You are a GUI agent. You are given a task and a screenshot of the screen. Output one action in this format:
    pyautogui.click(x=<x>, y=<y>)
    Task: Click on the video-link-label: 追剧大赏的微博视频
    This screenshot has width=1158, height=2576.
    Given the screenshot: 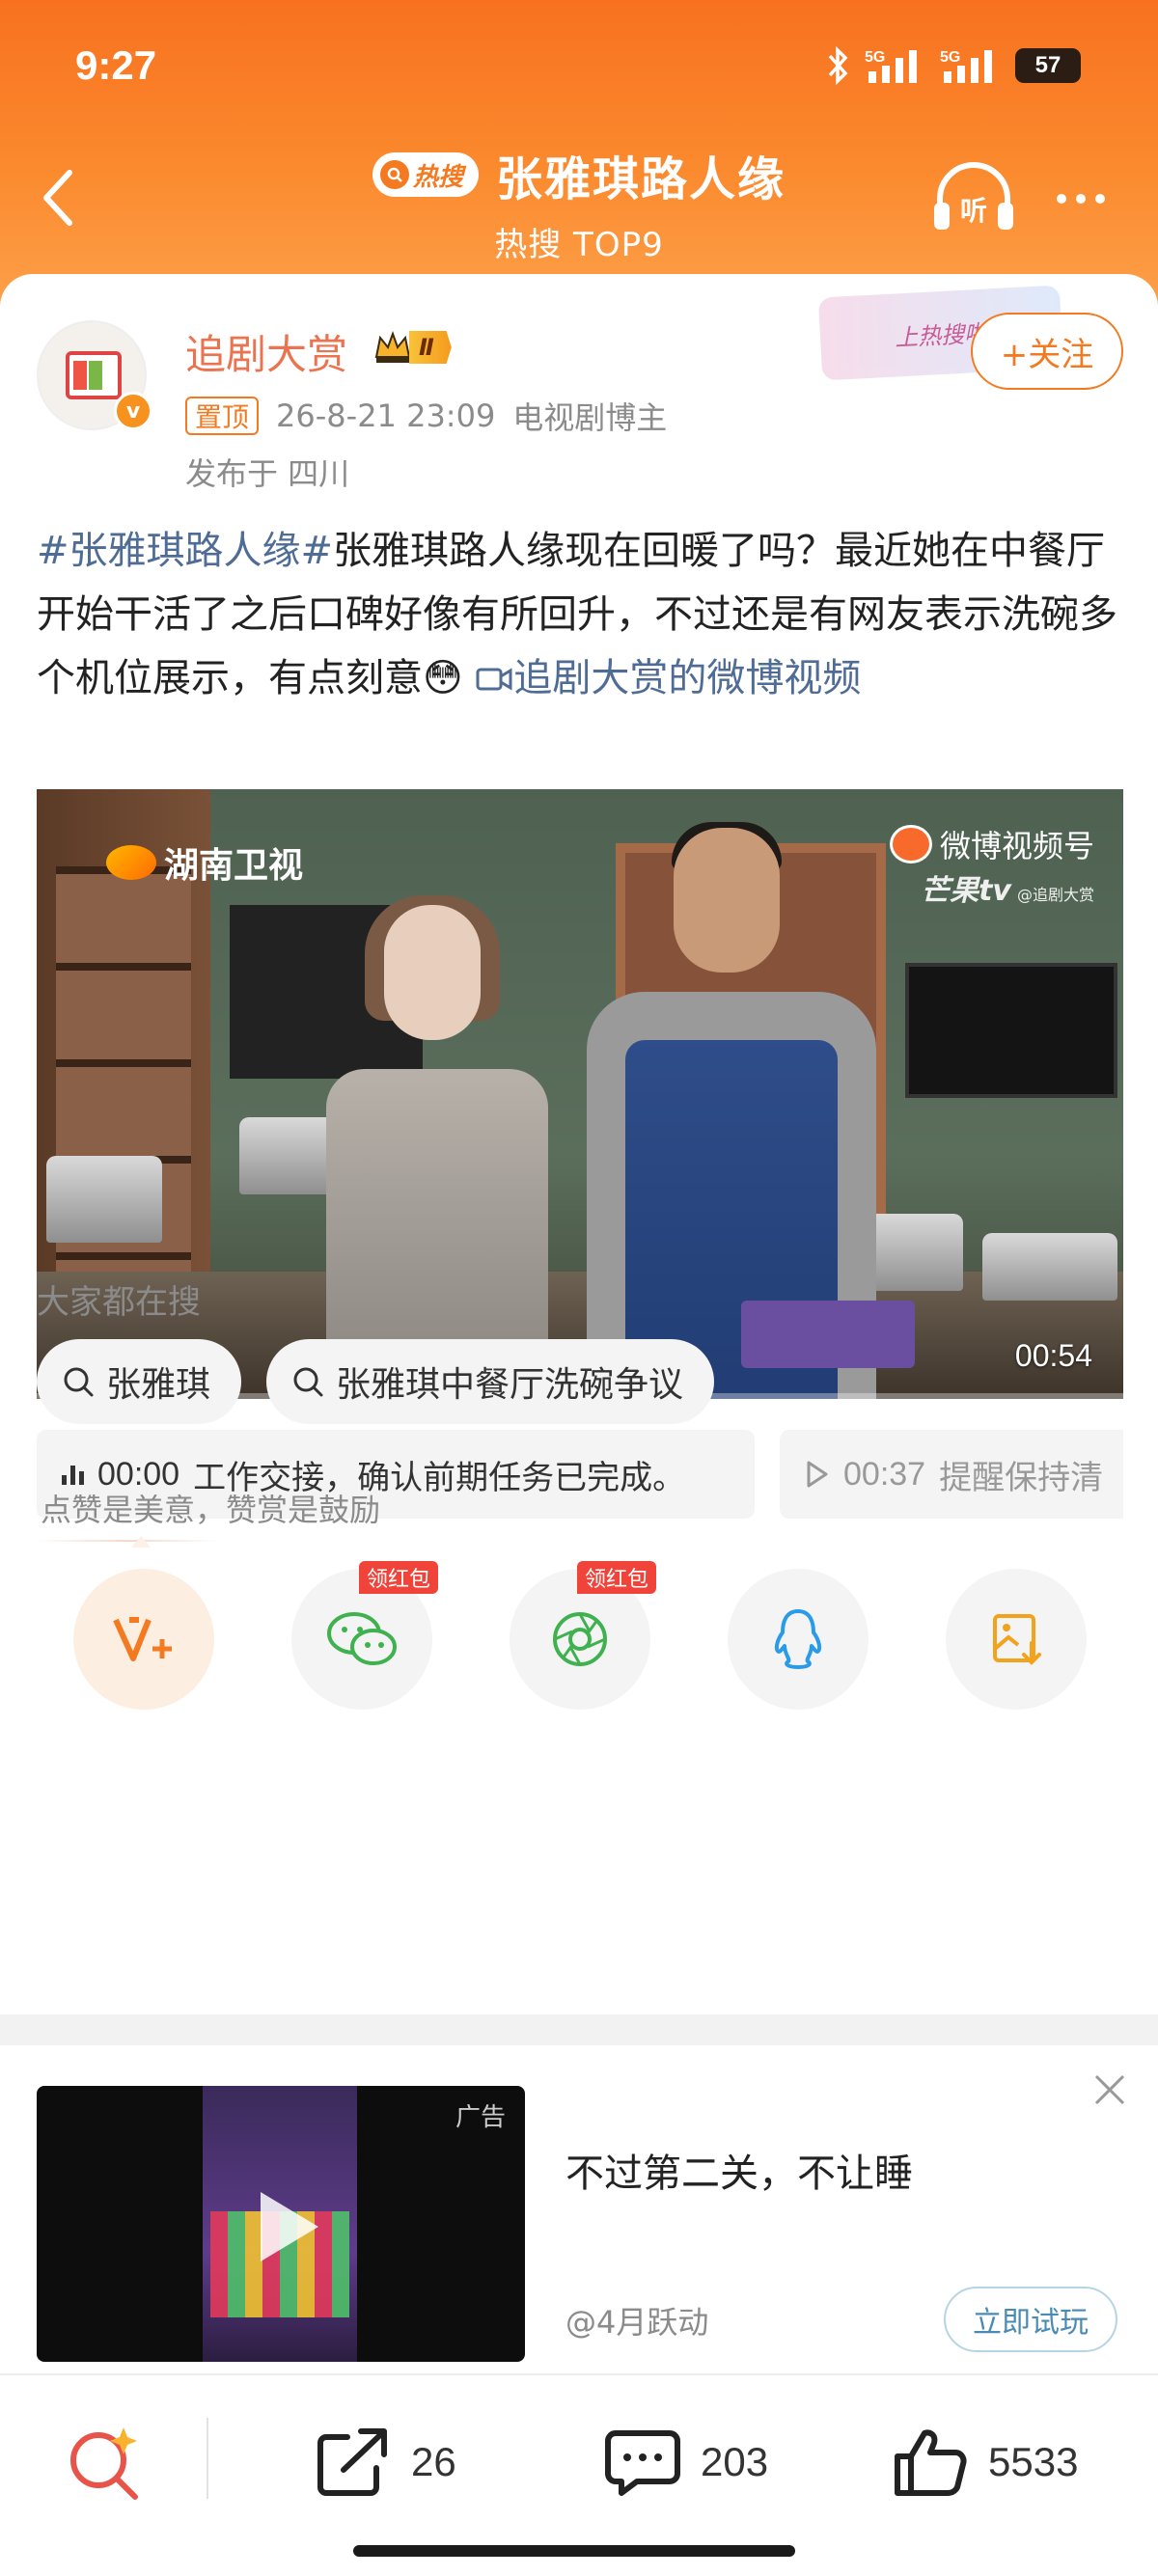 What is the action you would take?
    pyautogui.click(x=687, y=678)
    